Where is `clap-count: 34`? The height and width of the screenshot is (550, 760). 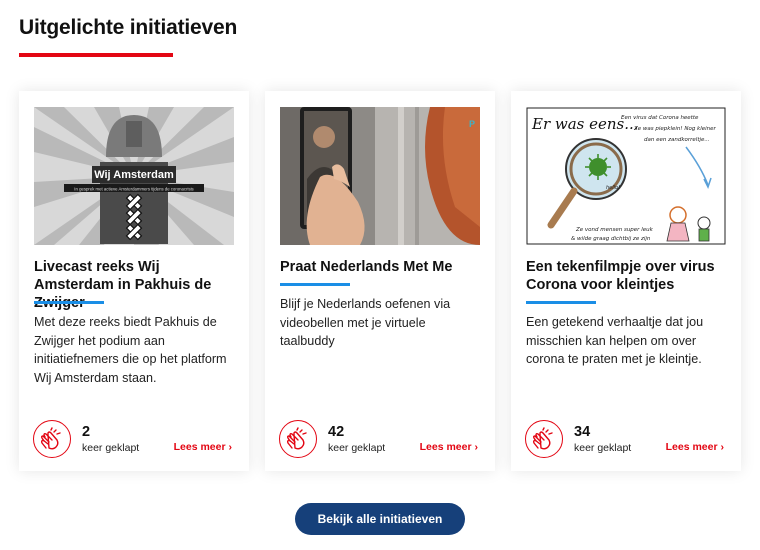
clap-count: 34 is located at coordinates (582, 432).